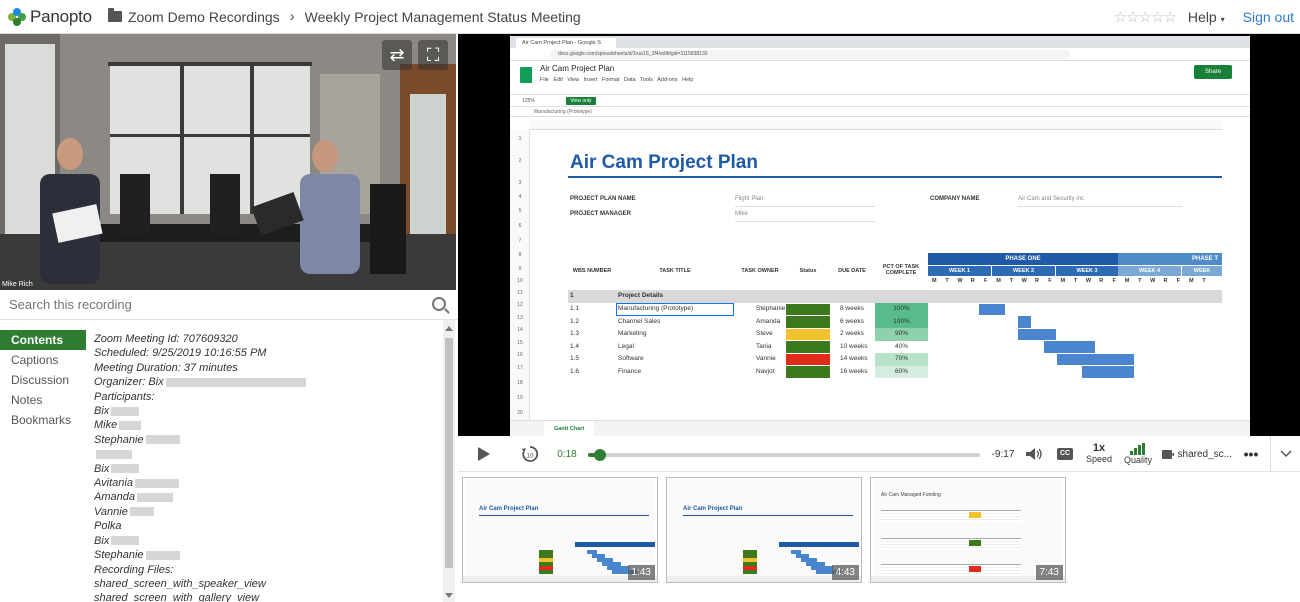  What do you see at coordinates (43, 400) in the screenshot?
I see `tab-notes: Notes` at bounding box center [43, 400].